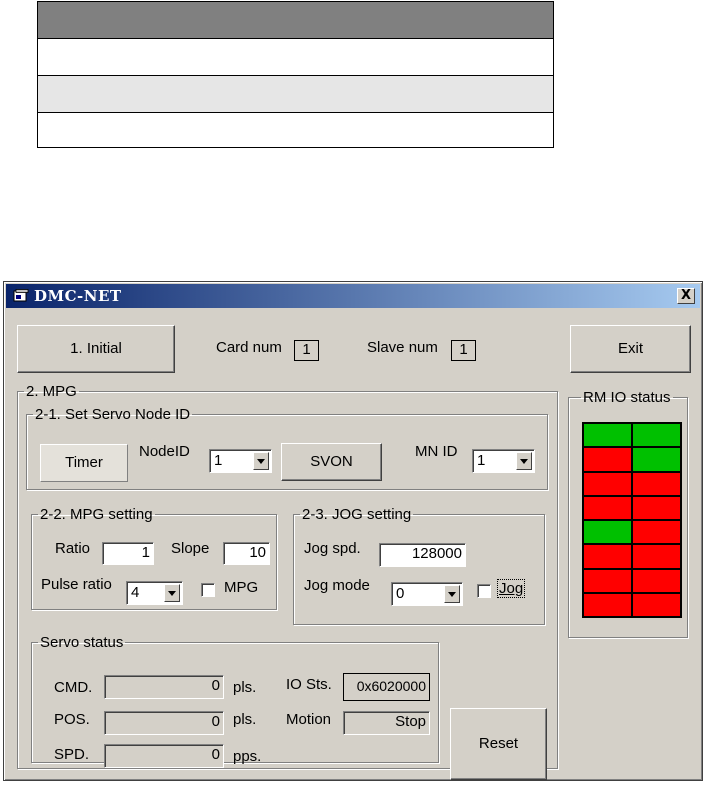 This screenshot has height=807, width=706. Describe the element at coordinates (247, 756) in the screenshot. I see `spd-unit: pps.` at that location.